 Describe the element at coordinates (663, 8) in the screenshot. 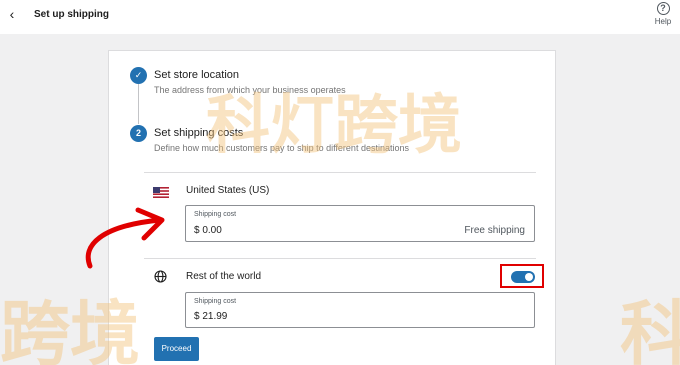

I see `question-circle-icon: ?` at that location.